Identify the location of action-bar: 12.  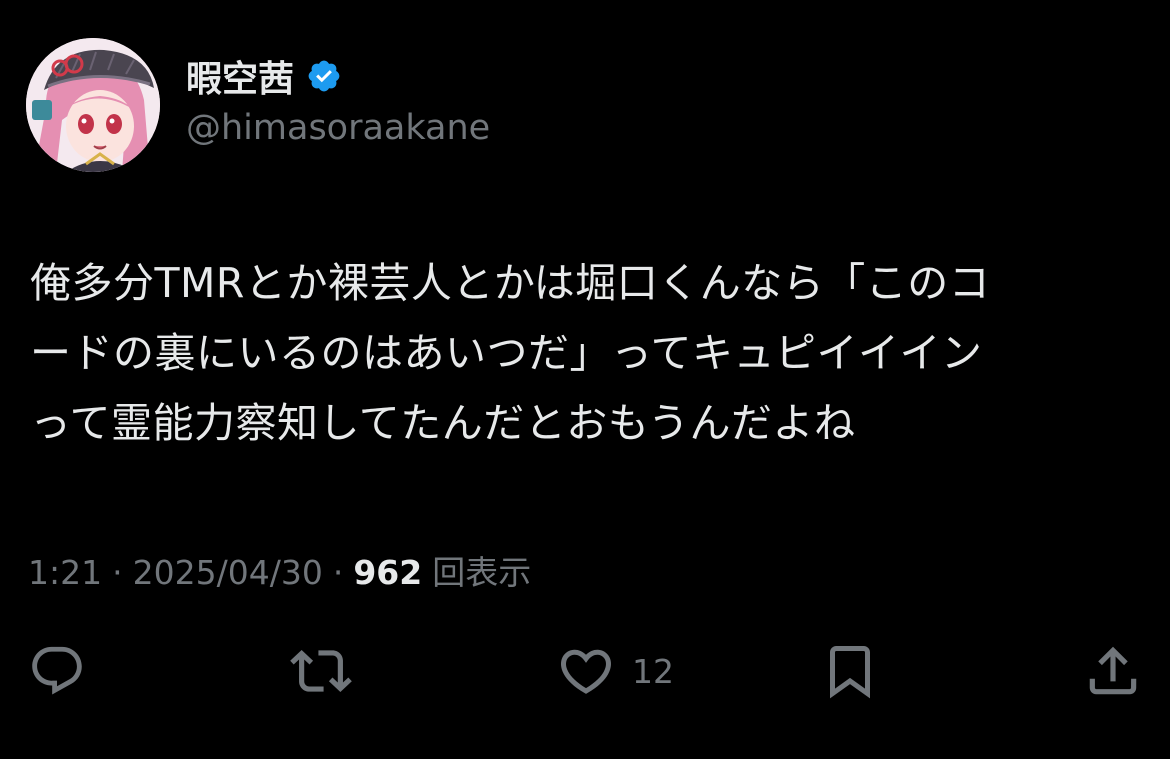
(585, 671).